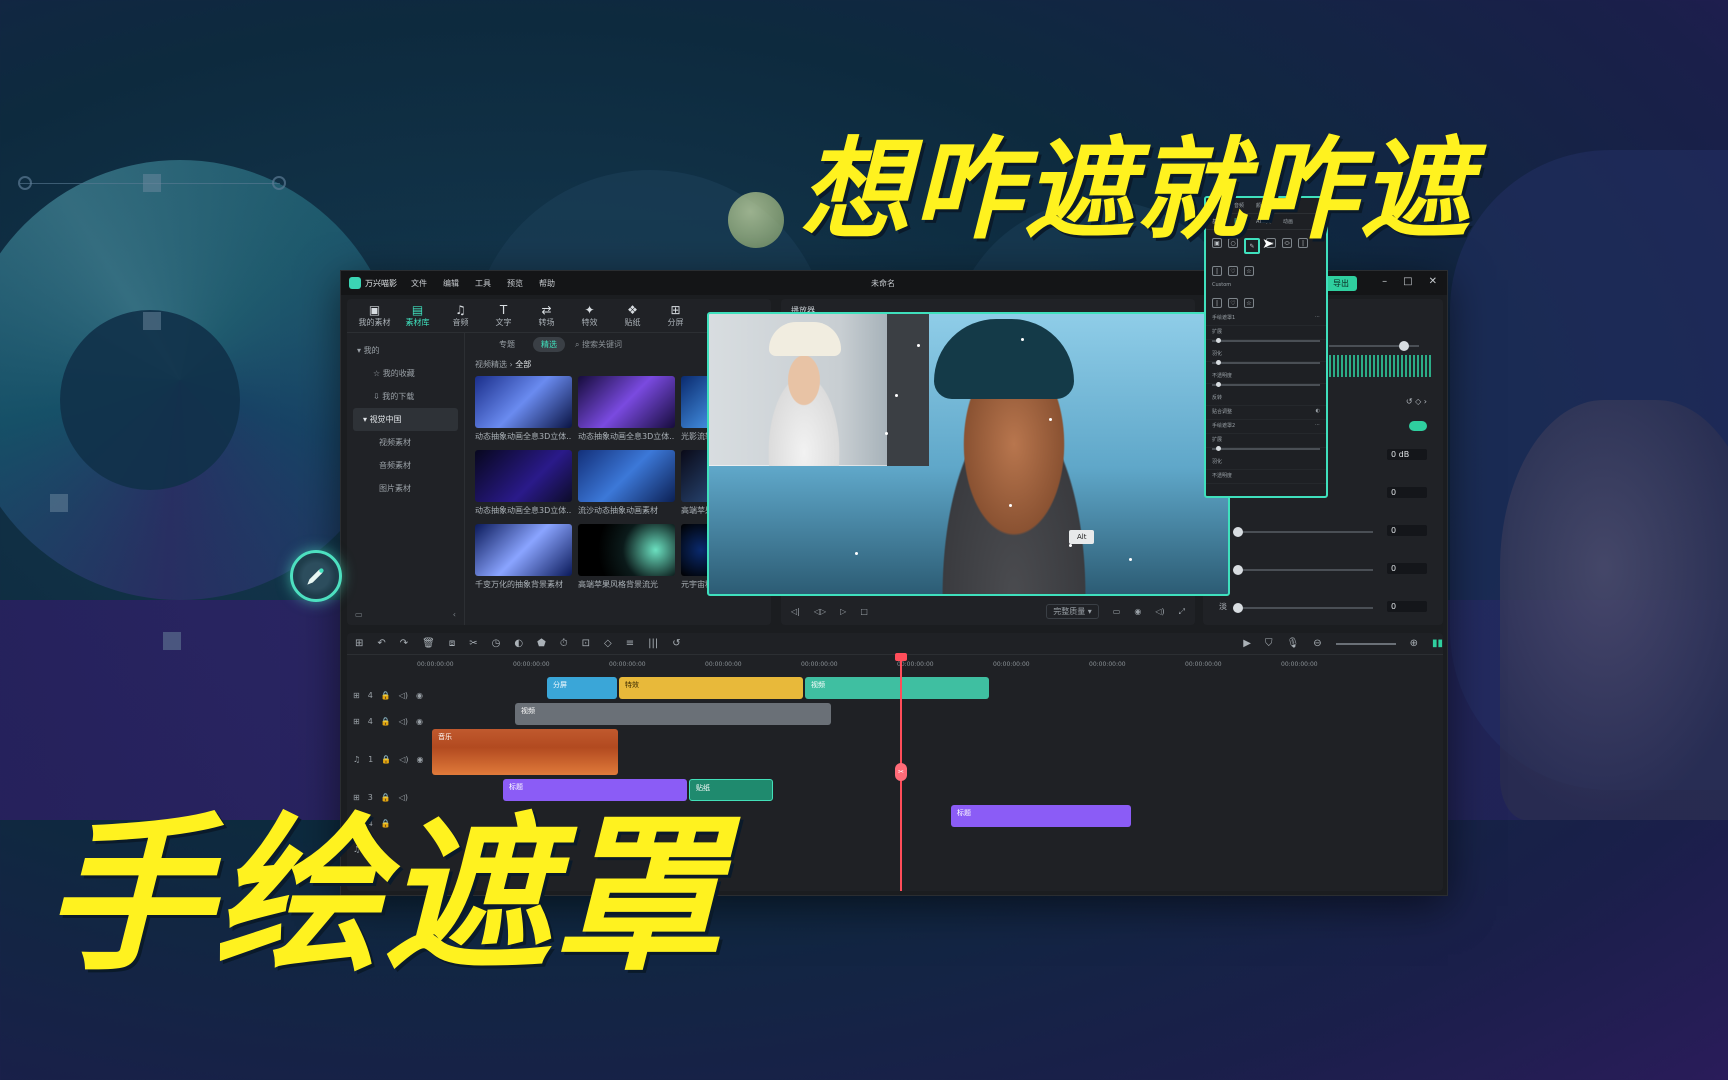 This screenshot has height=1080, width=1728. Describe the element at coordinates (1418, 426) in the screenshot. I see `property-toggle` at that location.